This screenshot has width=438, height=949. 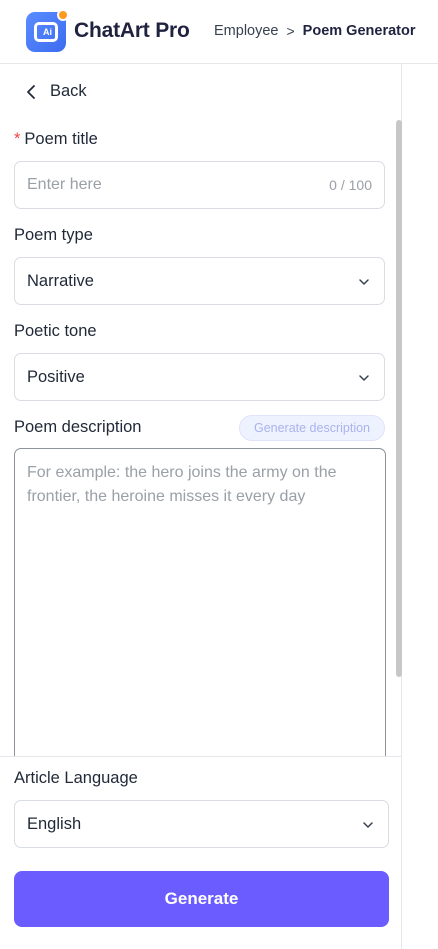 I want to click on poem-type-label: Poem type, so click(x=53, y=235).